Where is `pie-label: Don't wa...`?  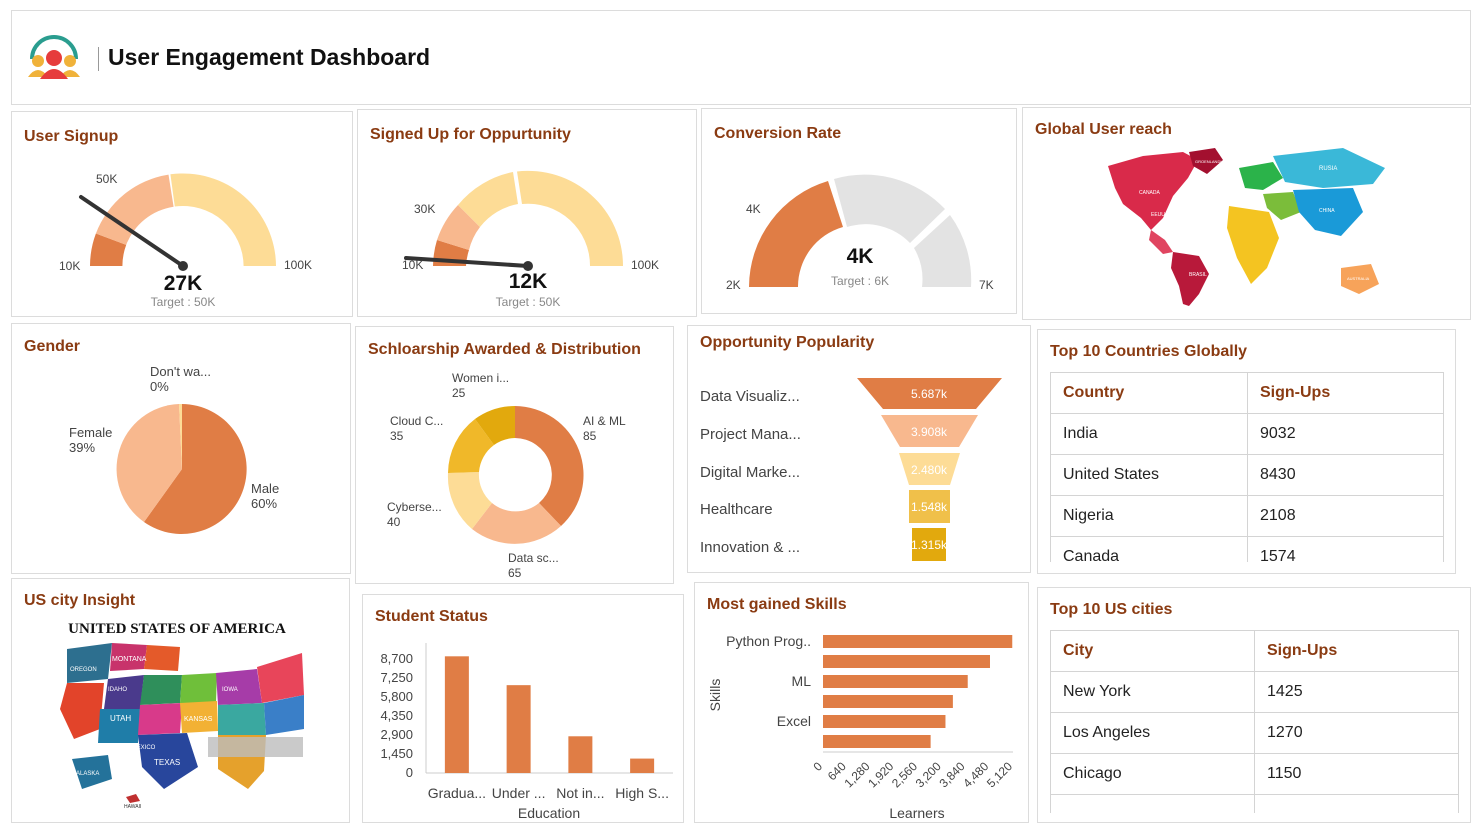
pie-label: Don't wa... is located at coordinates (180, 371).